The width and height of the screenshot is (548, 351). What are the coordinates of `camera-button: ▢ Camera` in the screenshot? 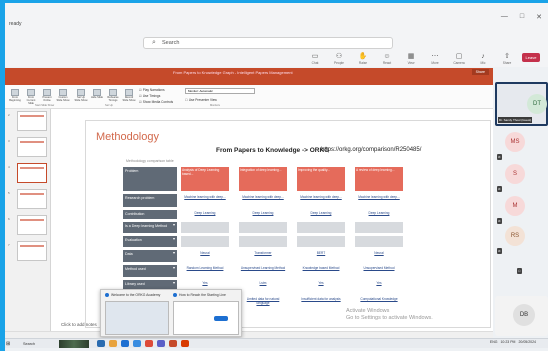 It's located at (459, 59).